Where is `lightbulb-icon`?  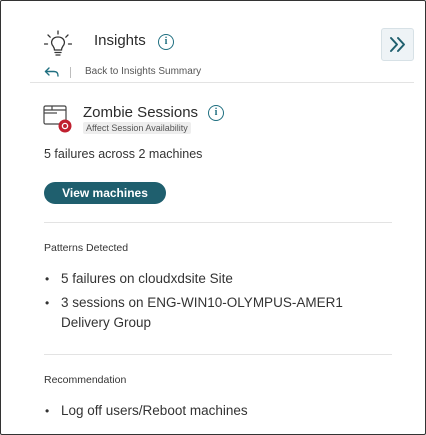 lightbulb-icon is located at coordinates (58, 43).